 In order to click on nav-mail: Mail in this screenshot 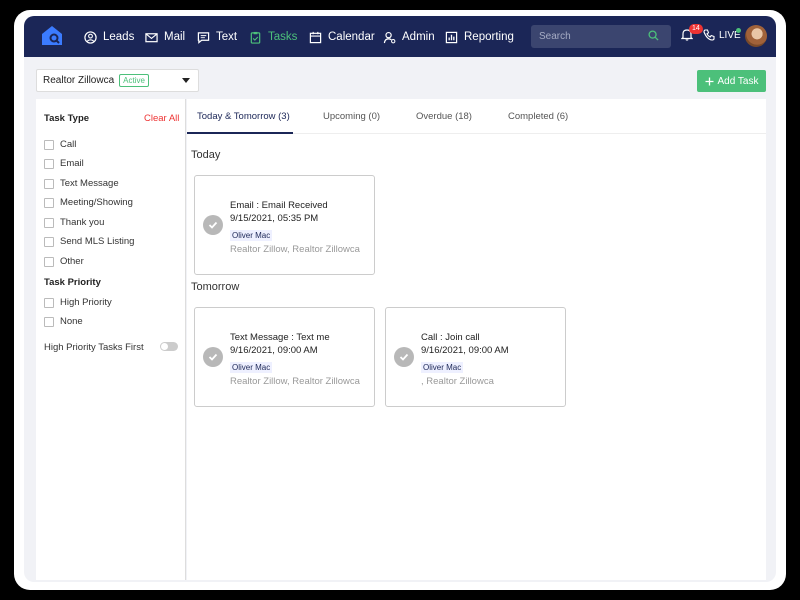, I will do `click(165, 37)`.